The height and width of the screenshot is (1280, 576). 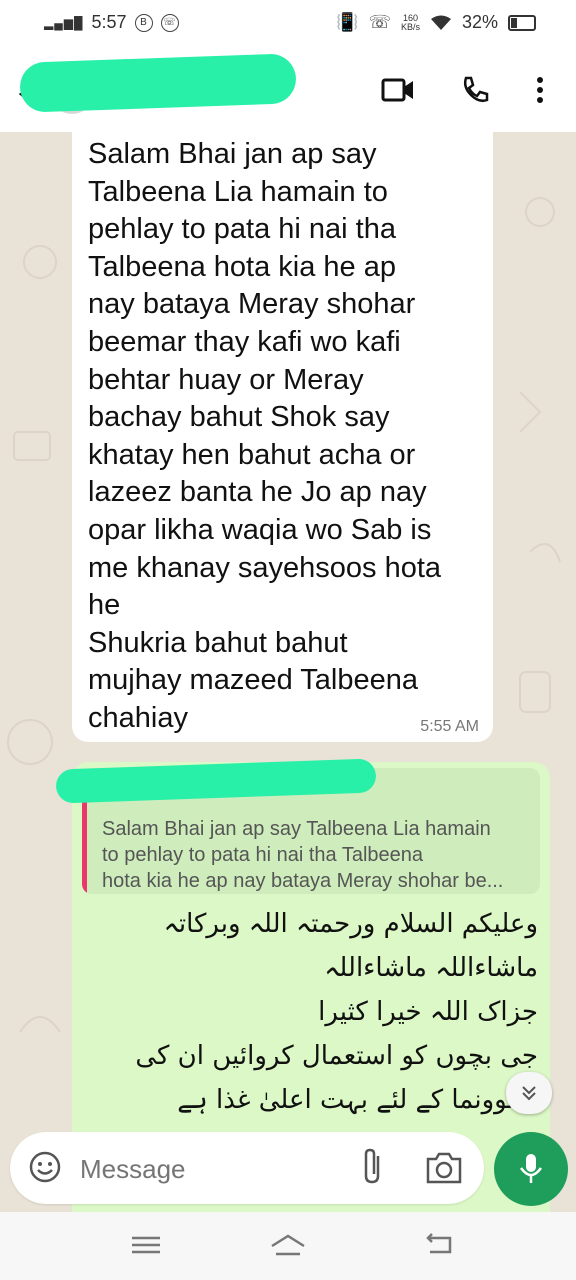 I want to click on wifi-icon, so click(x=440, y=22).